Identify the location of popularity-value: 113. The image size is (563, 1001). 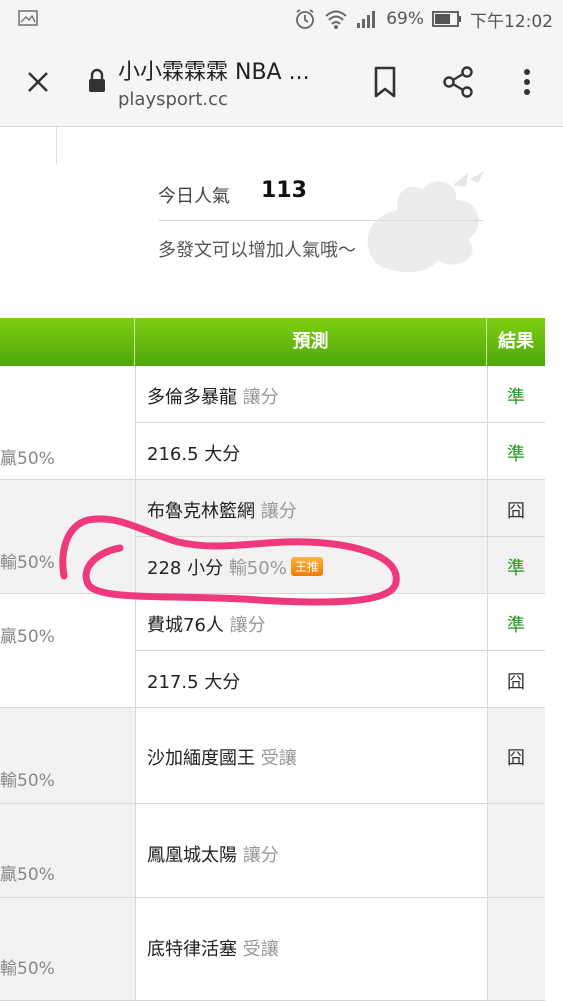
(284, 190).